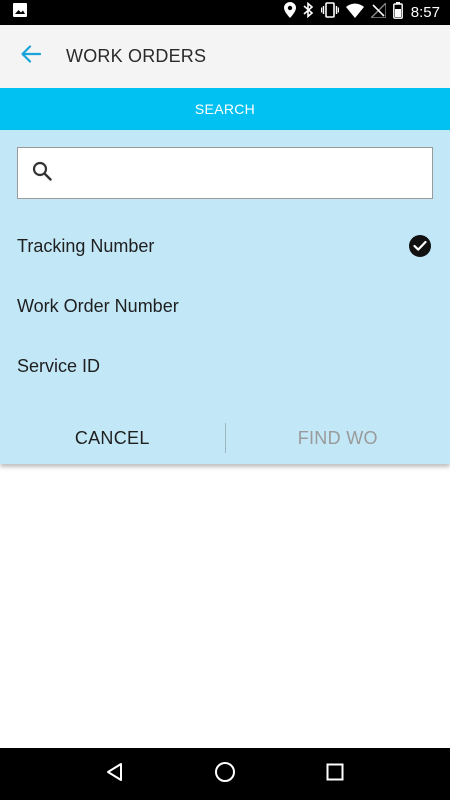 The height and width of the screenshot is (800, 450). What do you see at coordinates (329, 12) in the screenshot?
I see `vibrate-icon` at bounding box center [329, 12].